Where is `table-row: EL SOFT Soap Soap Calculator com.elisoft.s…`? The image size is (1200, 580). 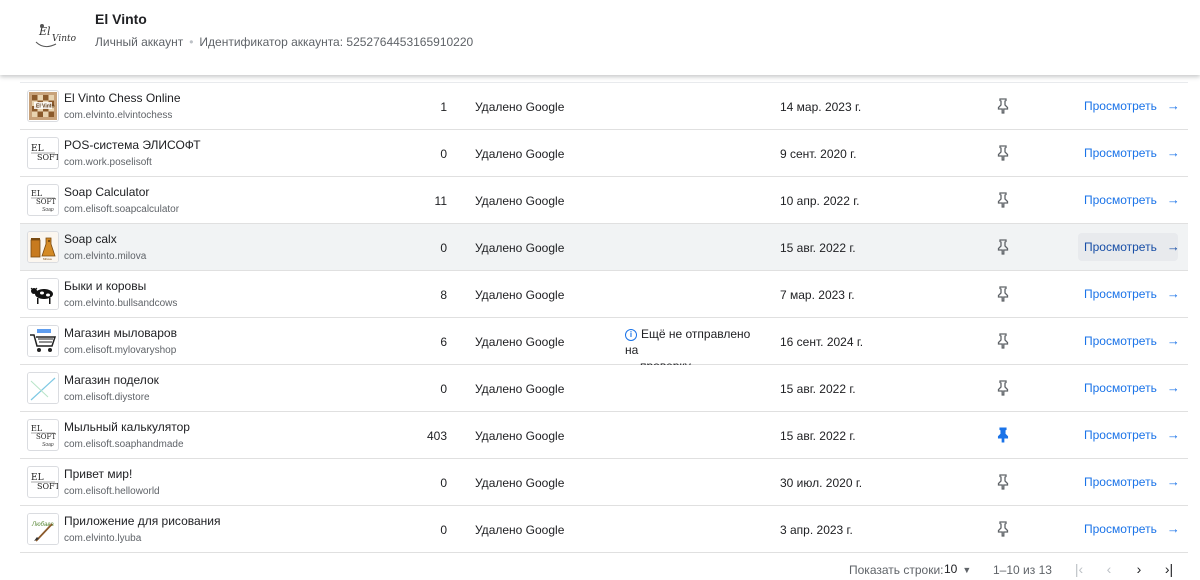 table-row: EL SOFT Soap Soap Calculator com.elisoft.s… is located at coordinates (604, 200).